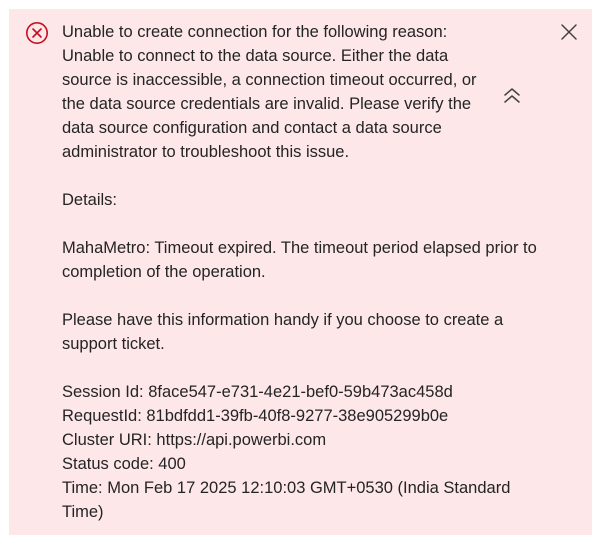 The image size is (600, 543). Describe the element at coordinates (194, 440) in the screenshot. I see `cluster-uri: Cluster URI: https://api.powerbi.com` at that location.